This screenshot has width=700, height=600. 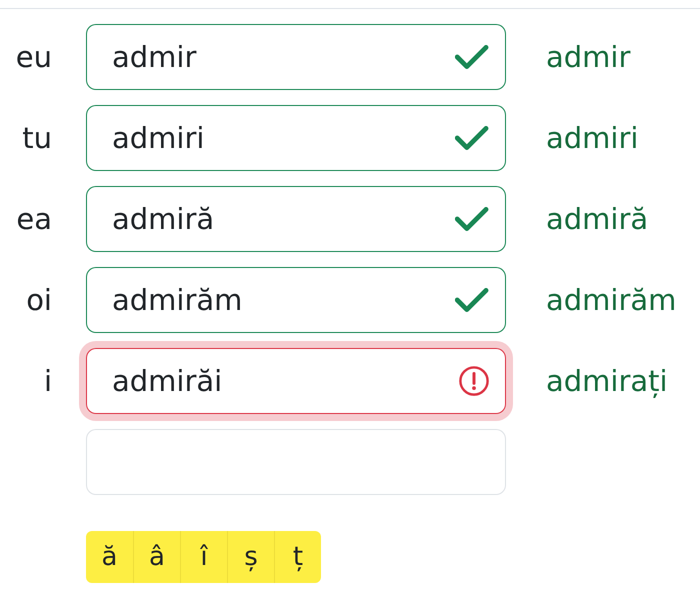 I want to click on text-field: admir, so click(x=296, y=57).